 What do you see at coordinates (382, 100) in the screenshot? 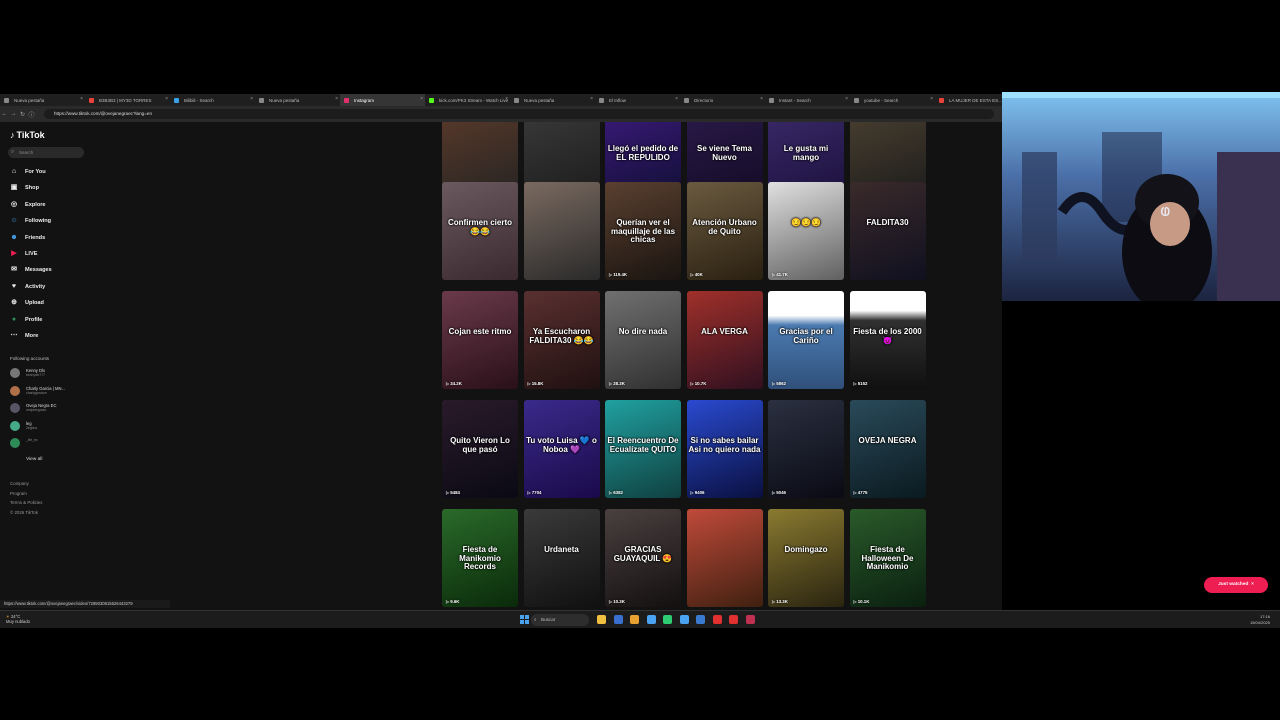
I see `browser-tab: Instagram ×` at bounding box center [382, 100].